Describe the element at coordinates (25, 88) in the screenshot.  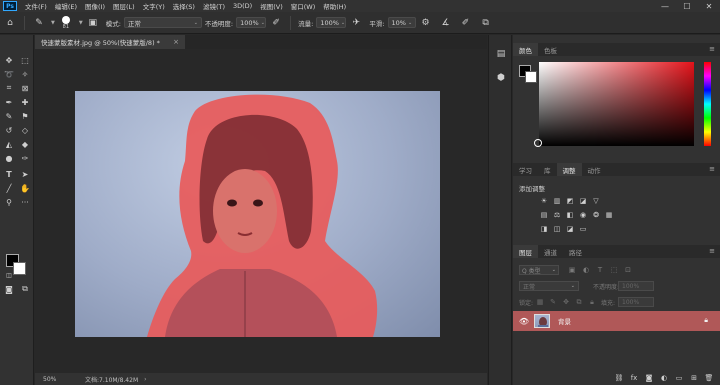
I see `frame-tool-icon: ⊠` at that location.